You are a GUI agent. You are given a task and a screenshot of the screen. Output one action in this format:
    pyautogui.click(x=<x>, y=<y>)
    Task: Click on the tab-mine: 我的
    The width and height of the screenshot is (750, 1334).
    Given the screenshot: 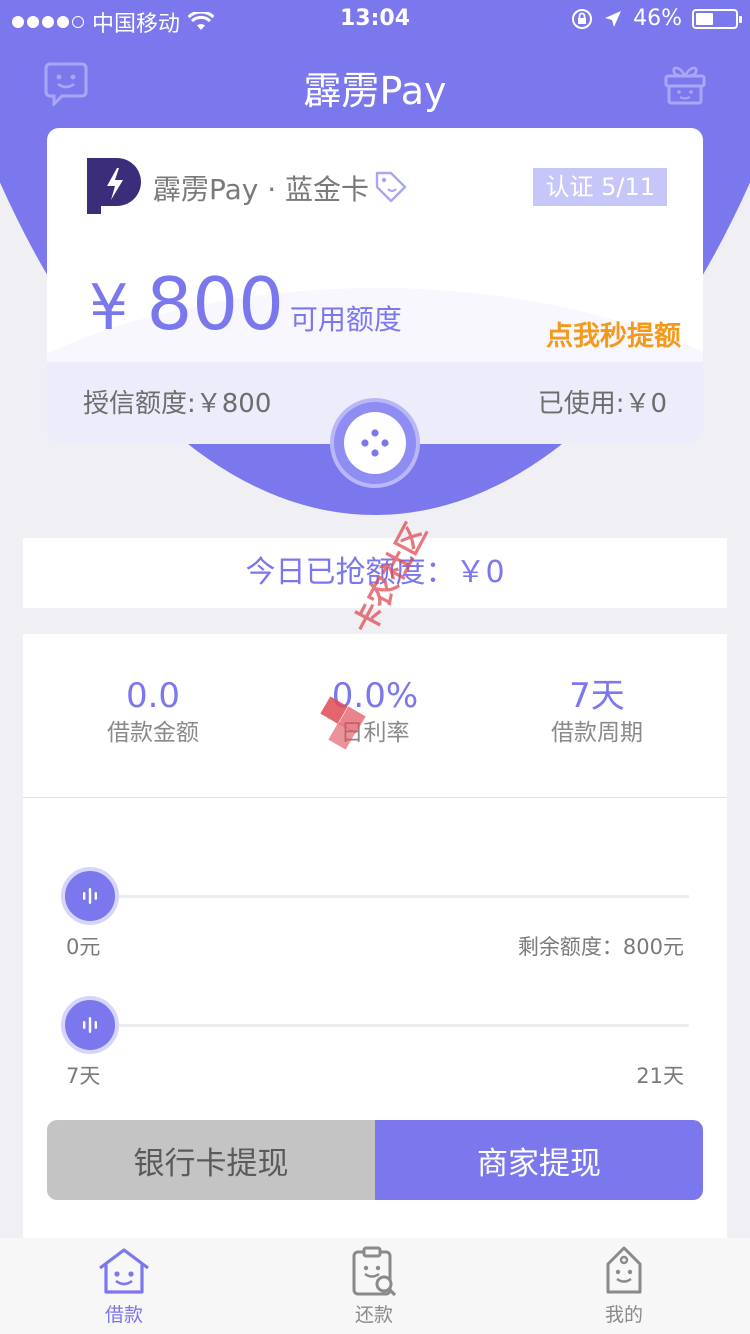 What is the action you would take?
    pyautogui.click(x=624, y=1286)
    